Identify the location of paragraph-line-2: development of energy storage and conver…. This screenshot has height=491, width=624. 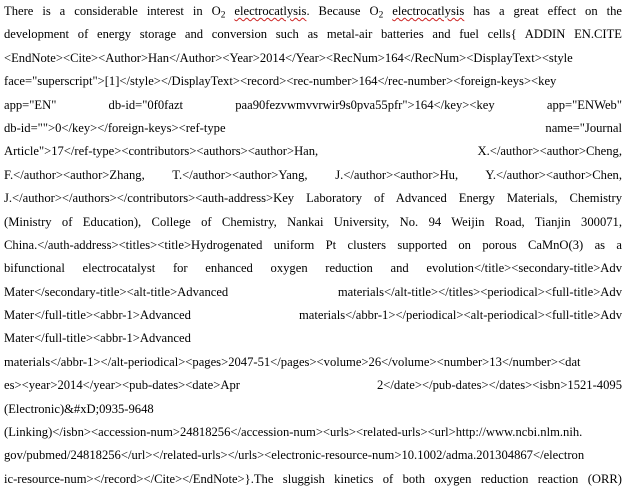
(313, 34).